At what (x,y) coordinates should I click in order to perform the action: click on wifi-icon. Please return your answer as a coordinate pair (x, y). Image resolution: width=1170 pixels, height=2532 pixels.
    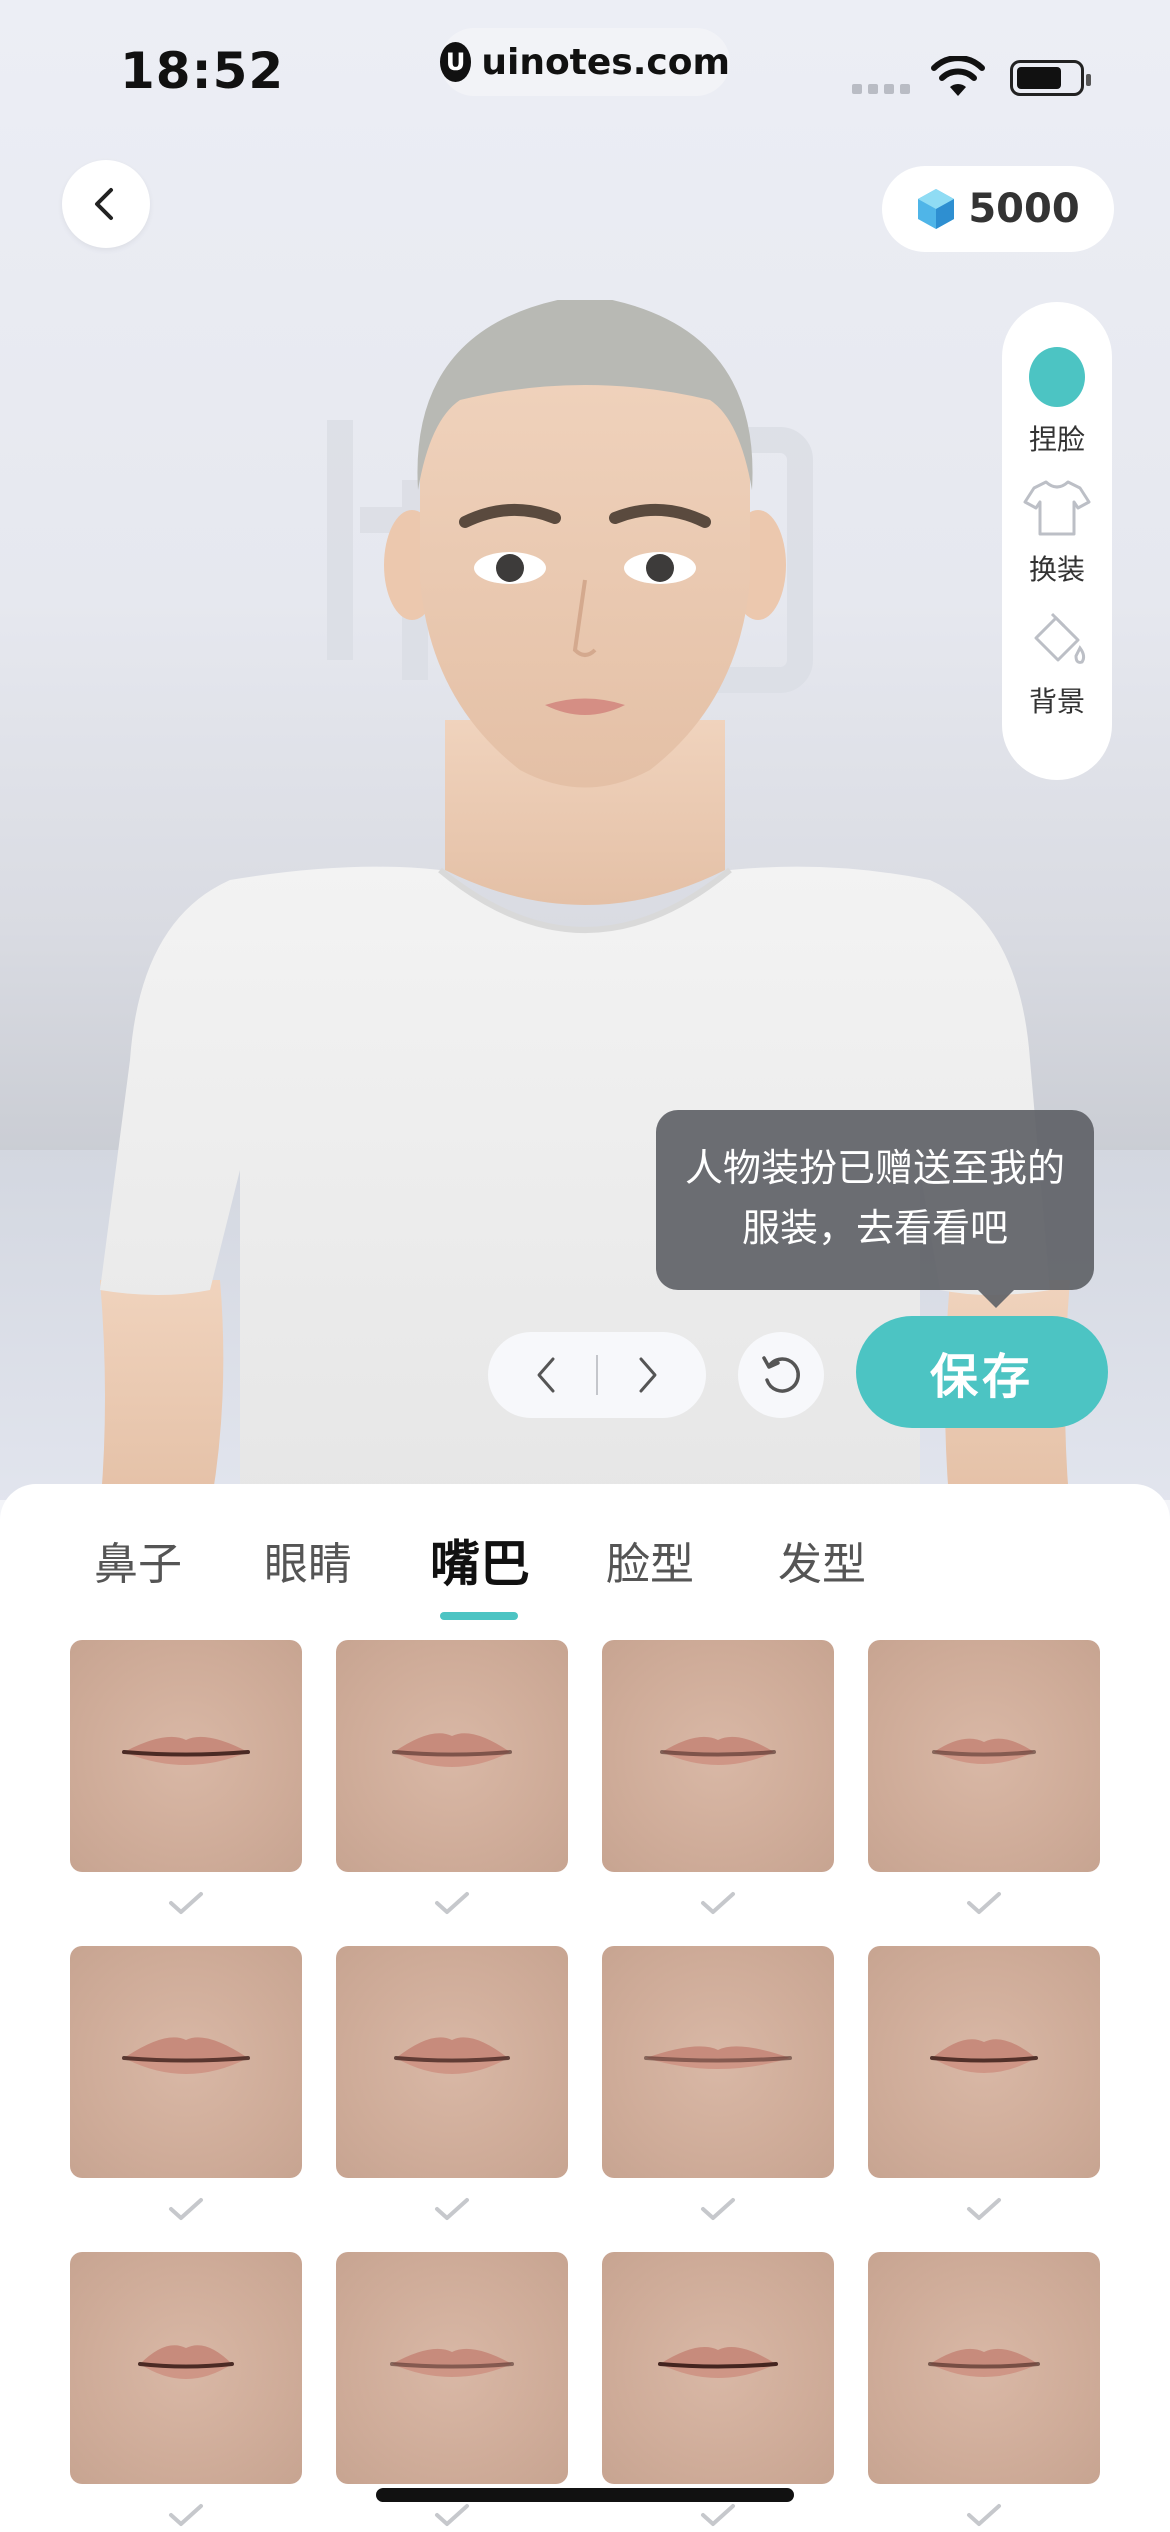
    Looking at the image, I should click on (958, 76).